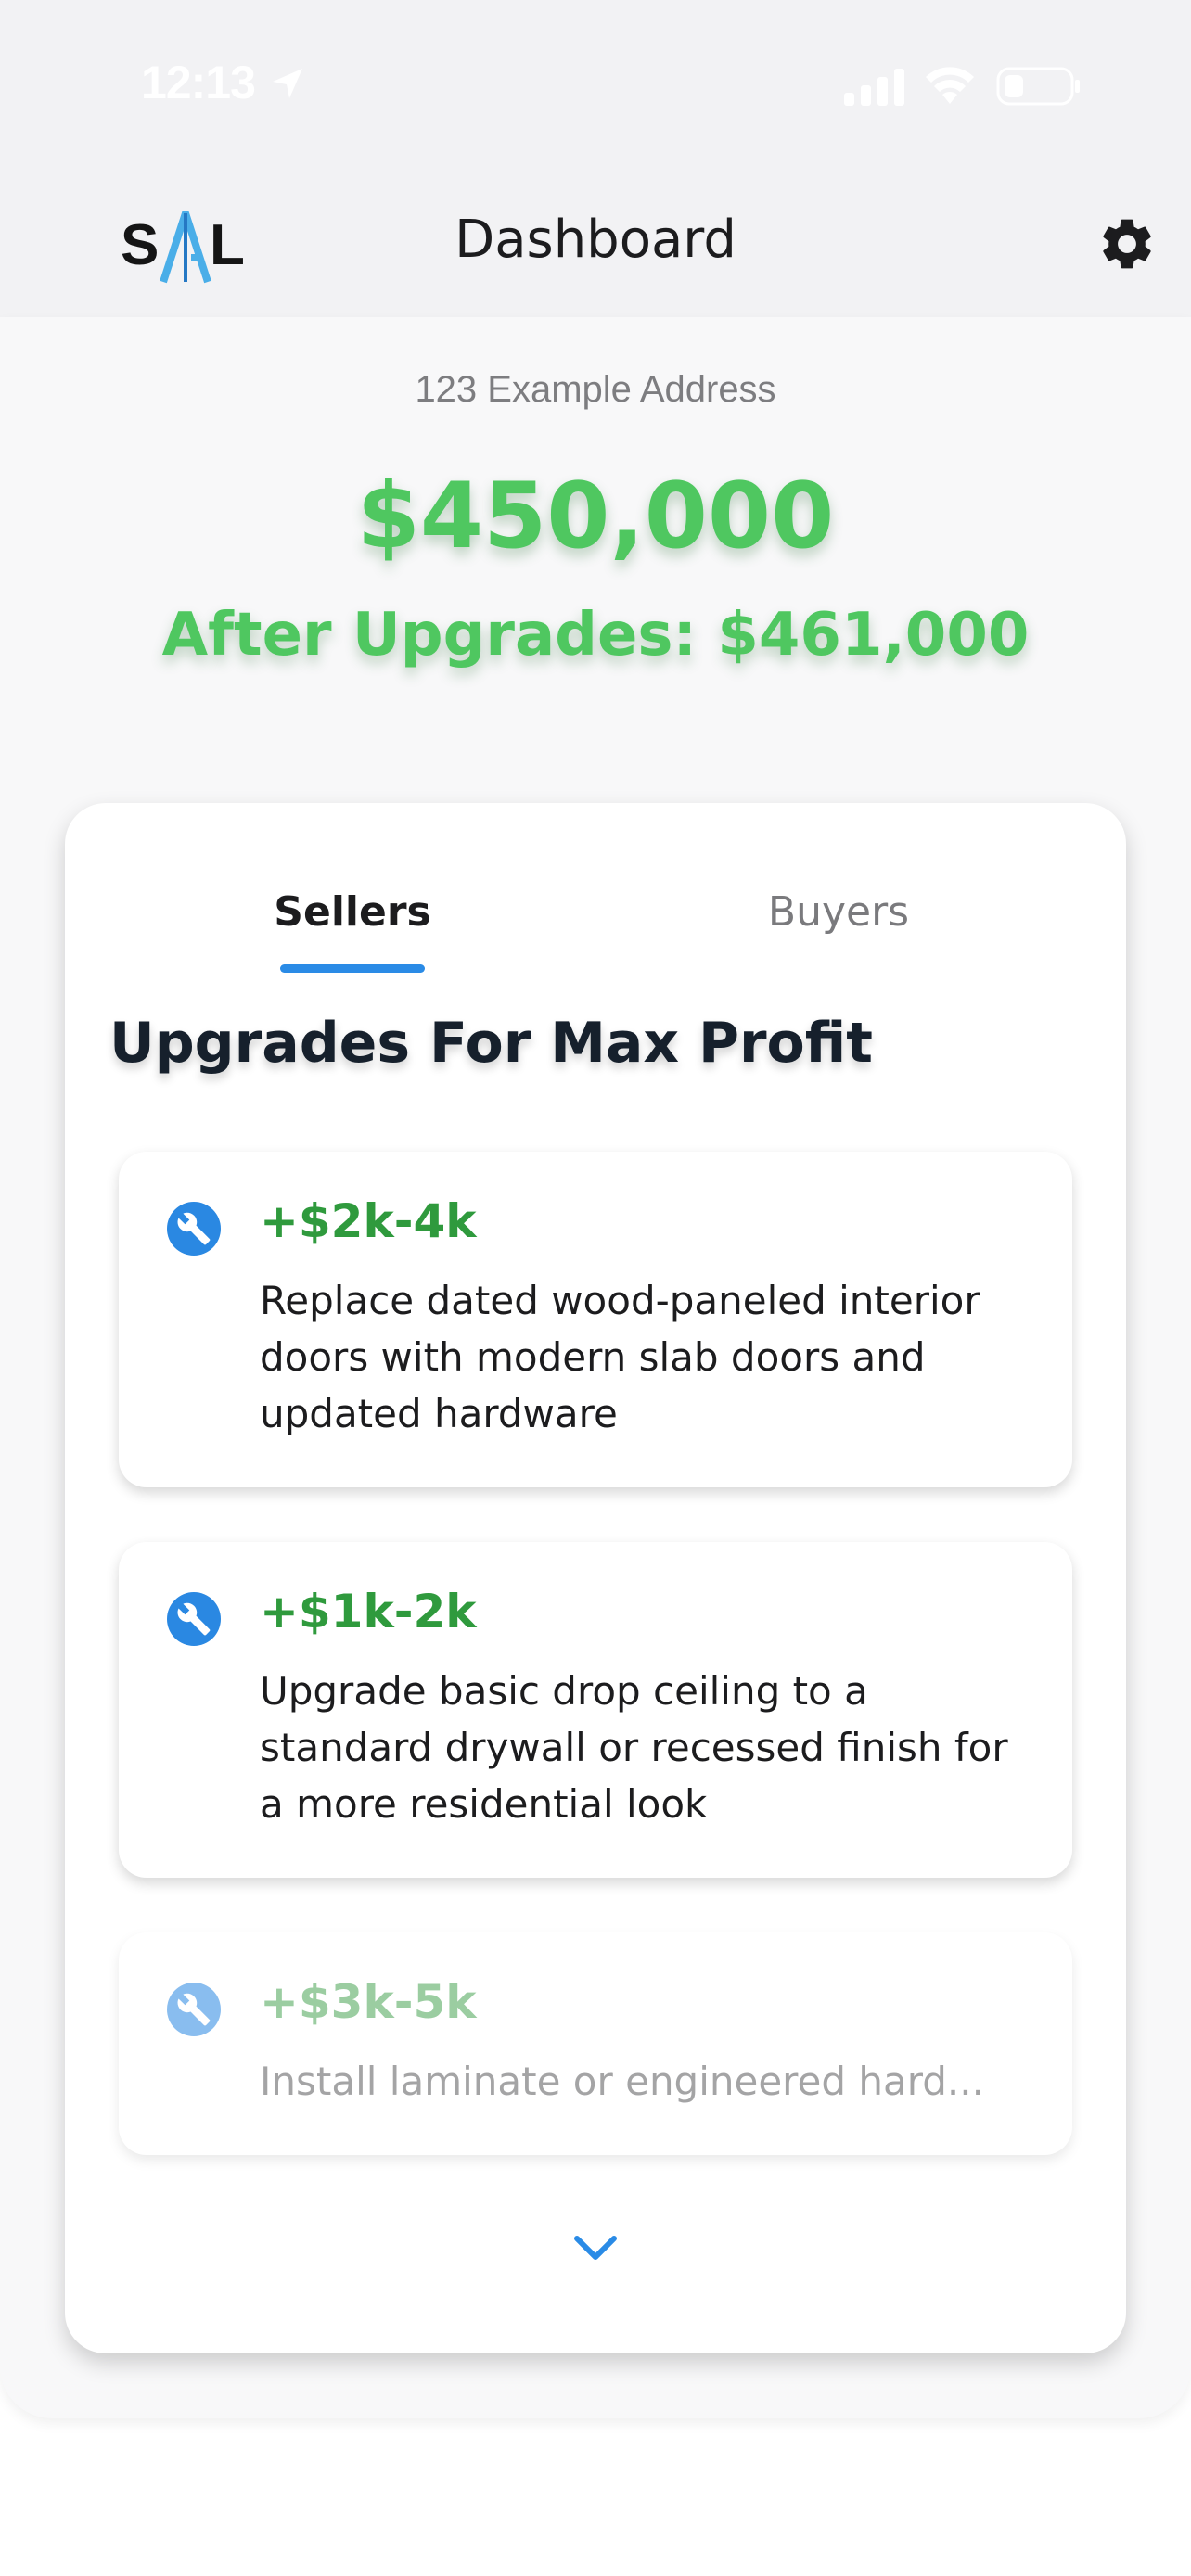  What do you see at coordinates (198, 82) in the screenshot?
I see `status-time: 12:13` at bounding box center [198, 82].